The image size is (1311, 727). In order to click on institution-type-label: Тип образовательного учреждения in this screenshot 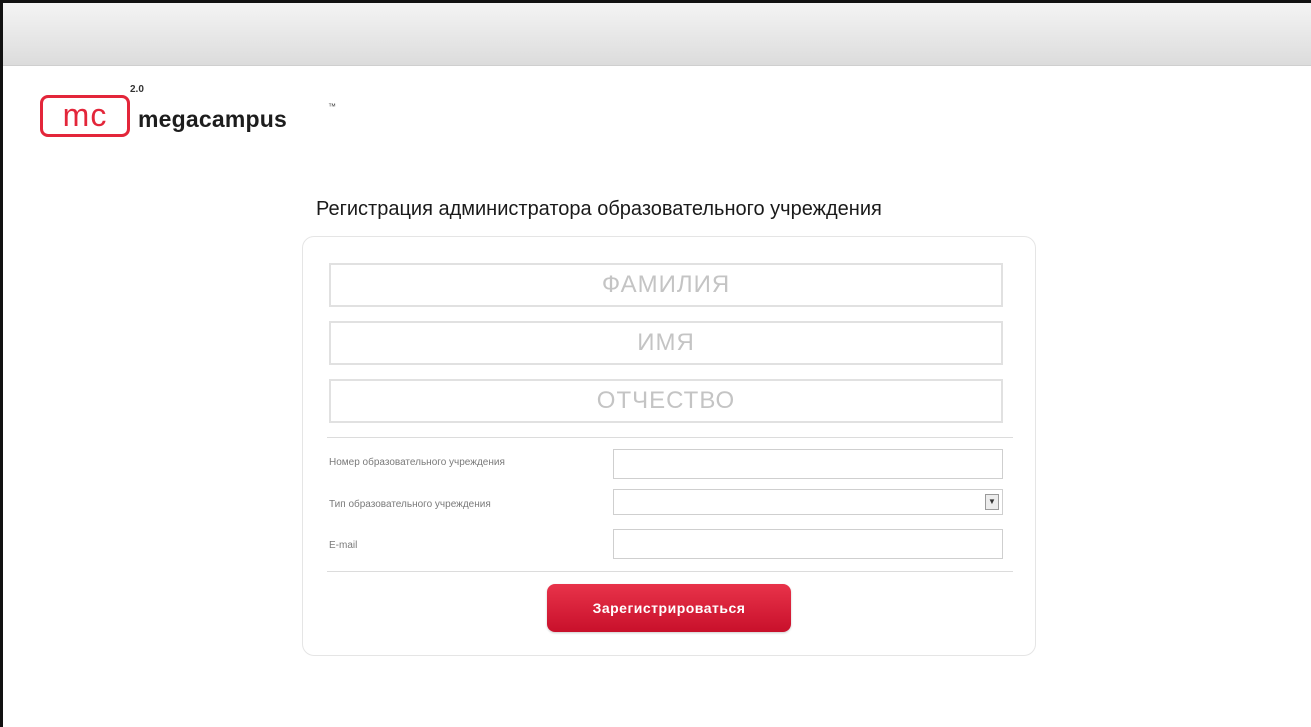, I will do `click(410, 504)`.